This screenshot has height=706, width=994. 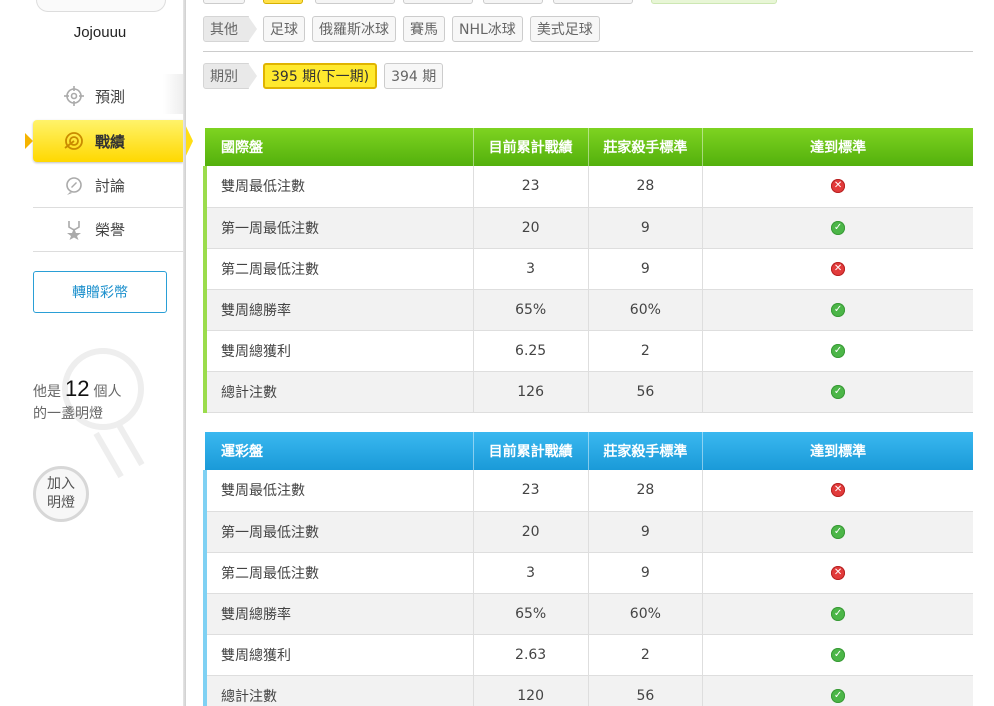 I want to click on period-chip-394: 394 期, so click(x=414, y=76).